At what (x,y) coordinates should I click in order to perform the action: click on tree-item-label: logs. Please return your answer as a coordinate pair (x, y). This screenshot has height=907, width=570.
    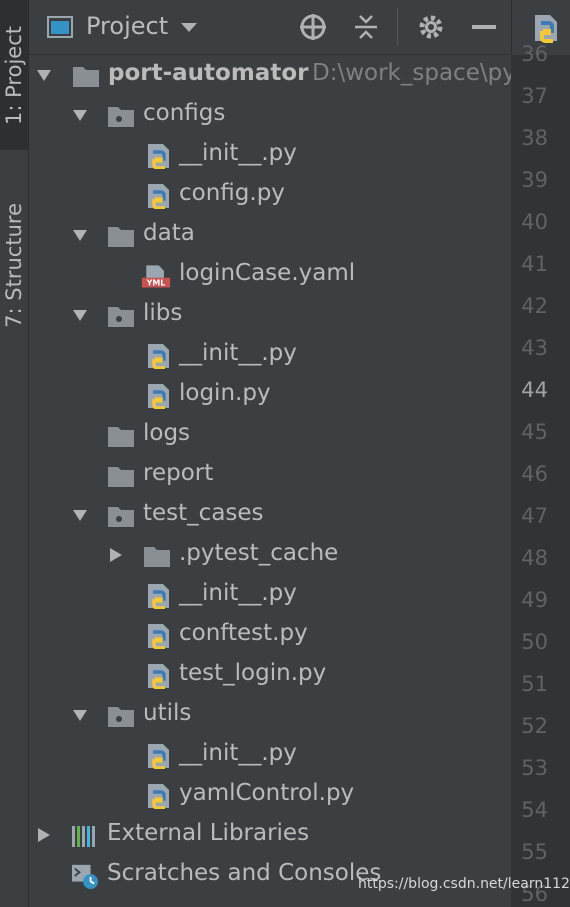
    Looking at the image, I should click on (167, 433).